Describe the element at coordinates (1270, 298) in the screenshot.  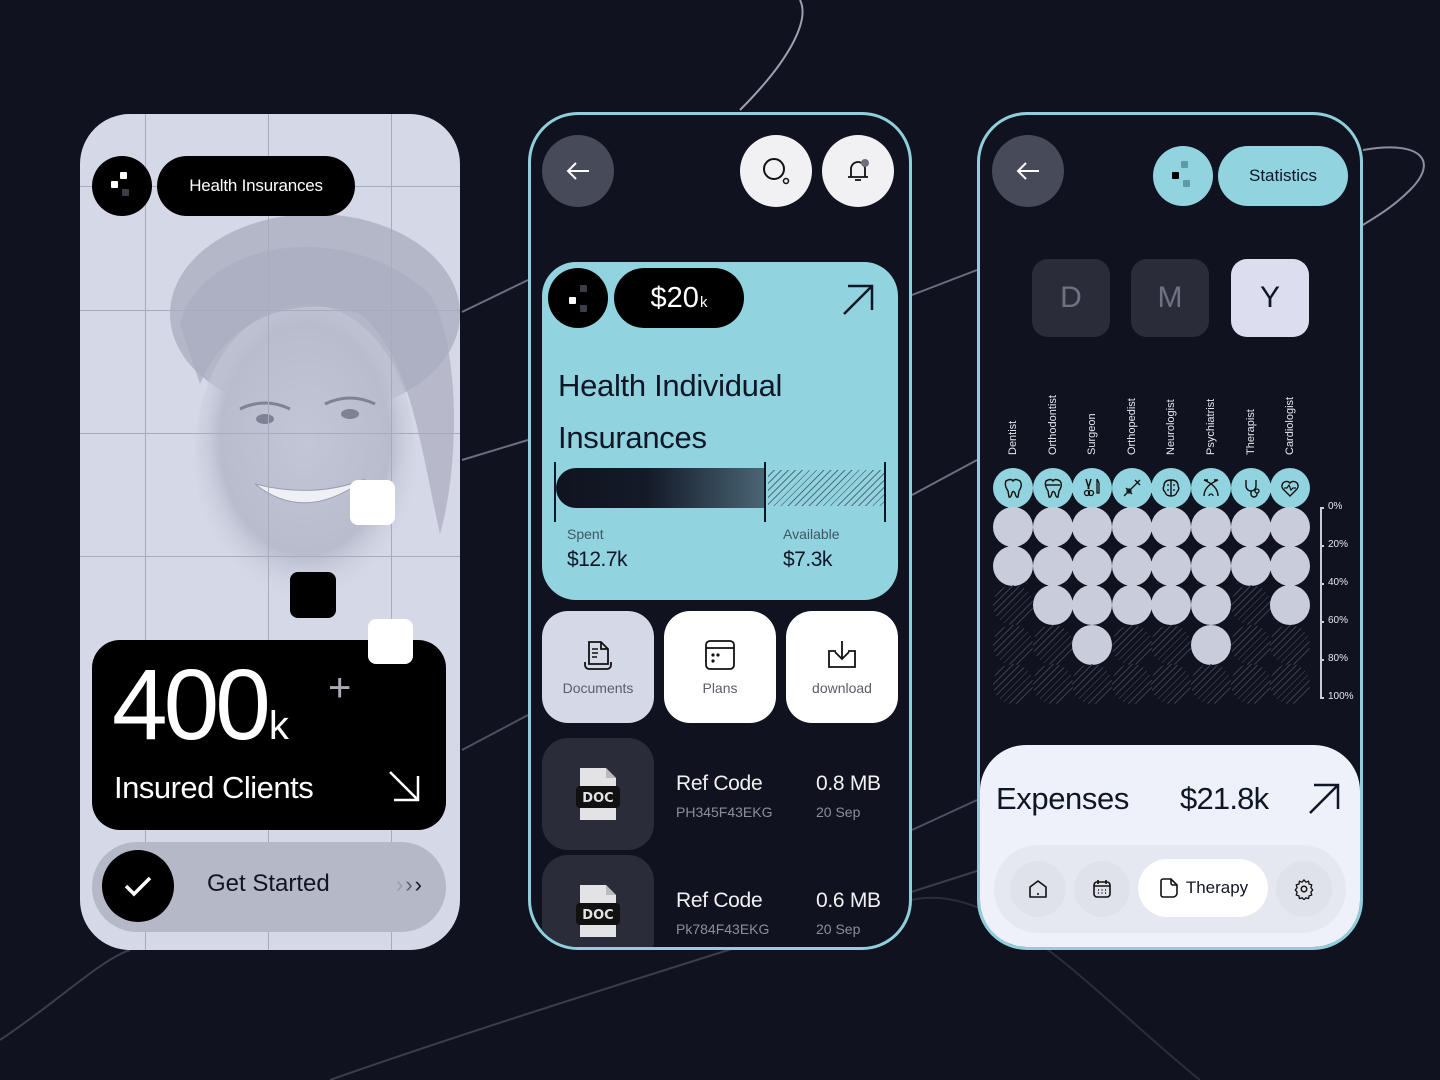
I see `period-year-button: Y` at that location.